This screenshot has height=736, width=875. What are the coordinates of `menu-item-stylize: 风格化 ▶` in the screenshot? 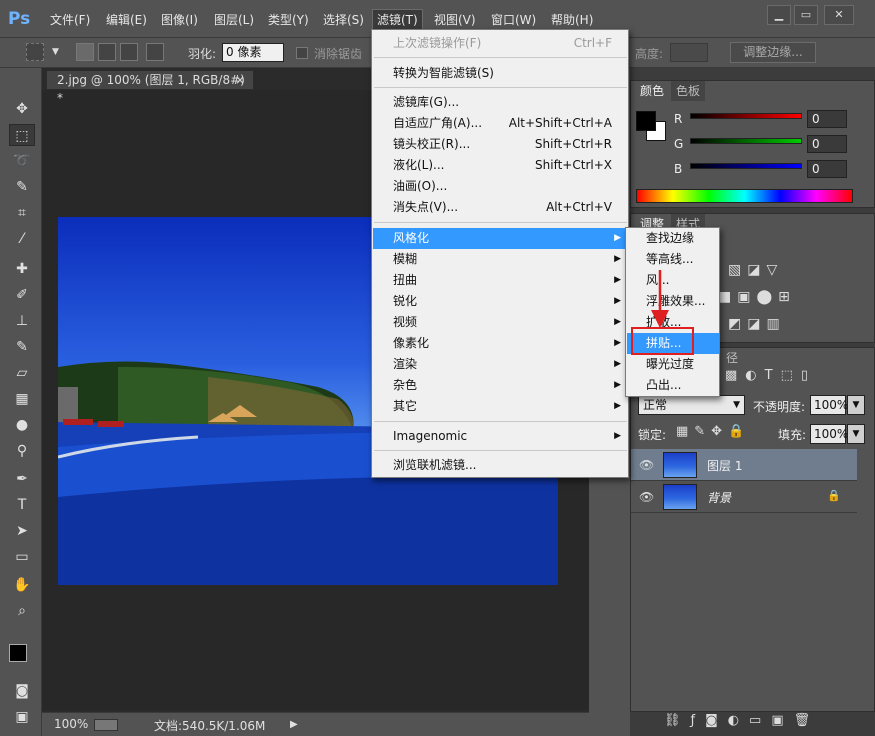 It's located at (500, 238).